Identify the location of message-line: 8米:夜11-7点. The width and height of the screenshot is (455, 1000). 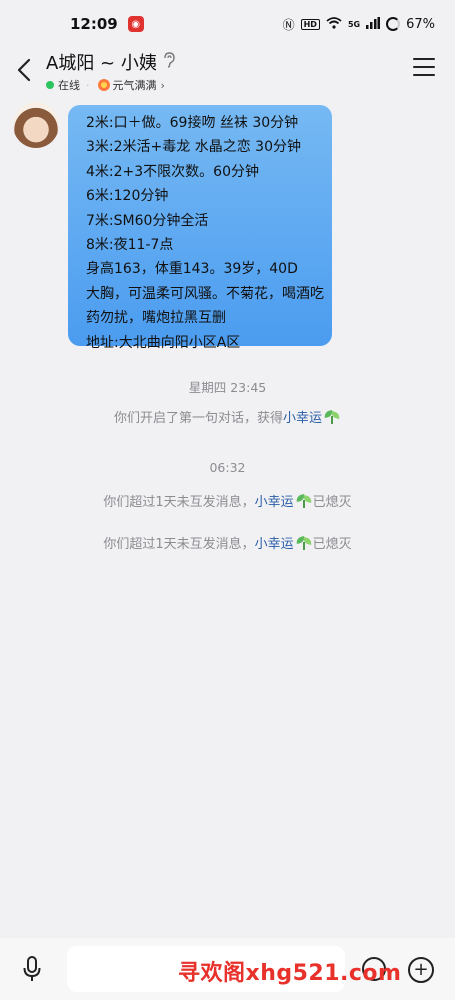
(130, 245).